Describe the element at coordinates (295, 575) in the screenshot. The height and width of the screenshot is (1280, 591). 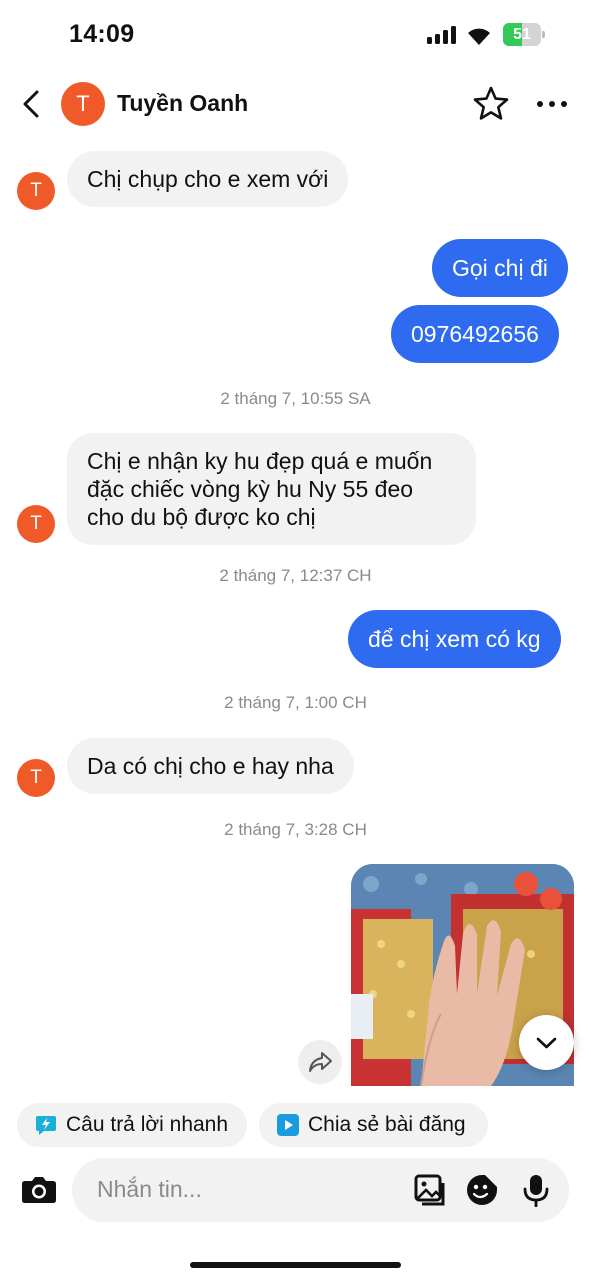
I see `message-timestamp: 2 tháng 7, 12:37 CH` at that location.